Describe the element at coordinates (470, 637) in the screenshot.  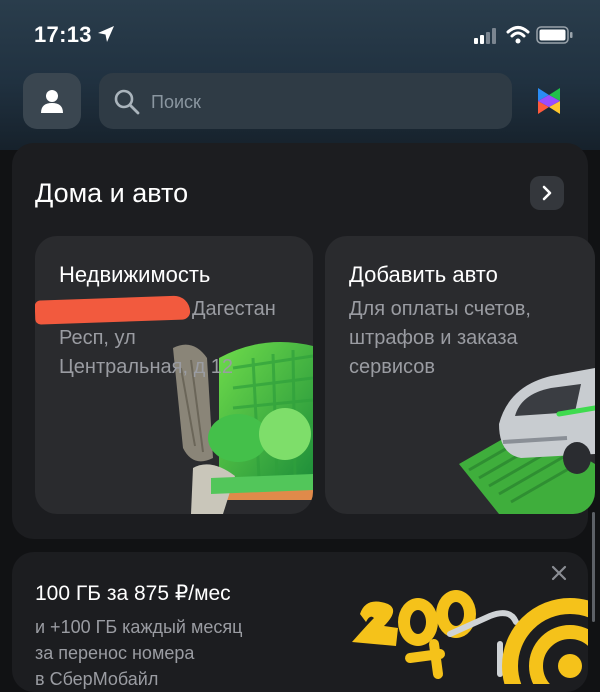
I see `gift-200gb-illustration` at that location.